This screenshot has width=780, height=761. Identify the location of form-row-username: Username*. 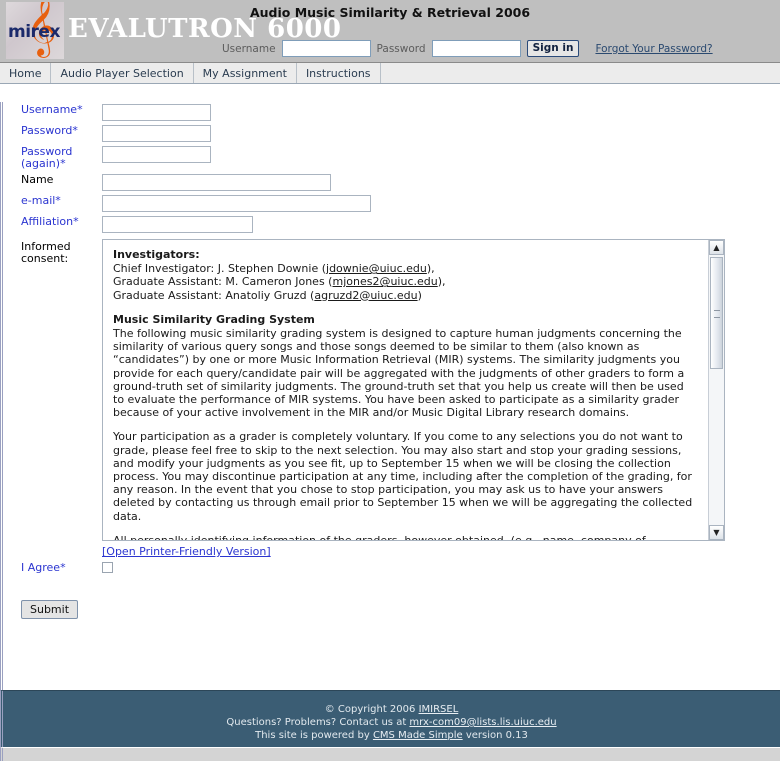
(364, 112).